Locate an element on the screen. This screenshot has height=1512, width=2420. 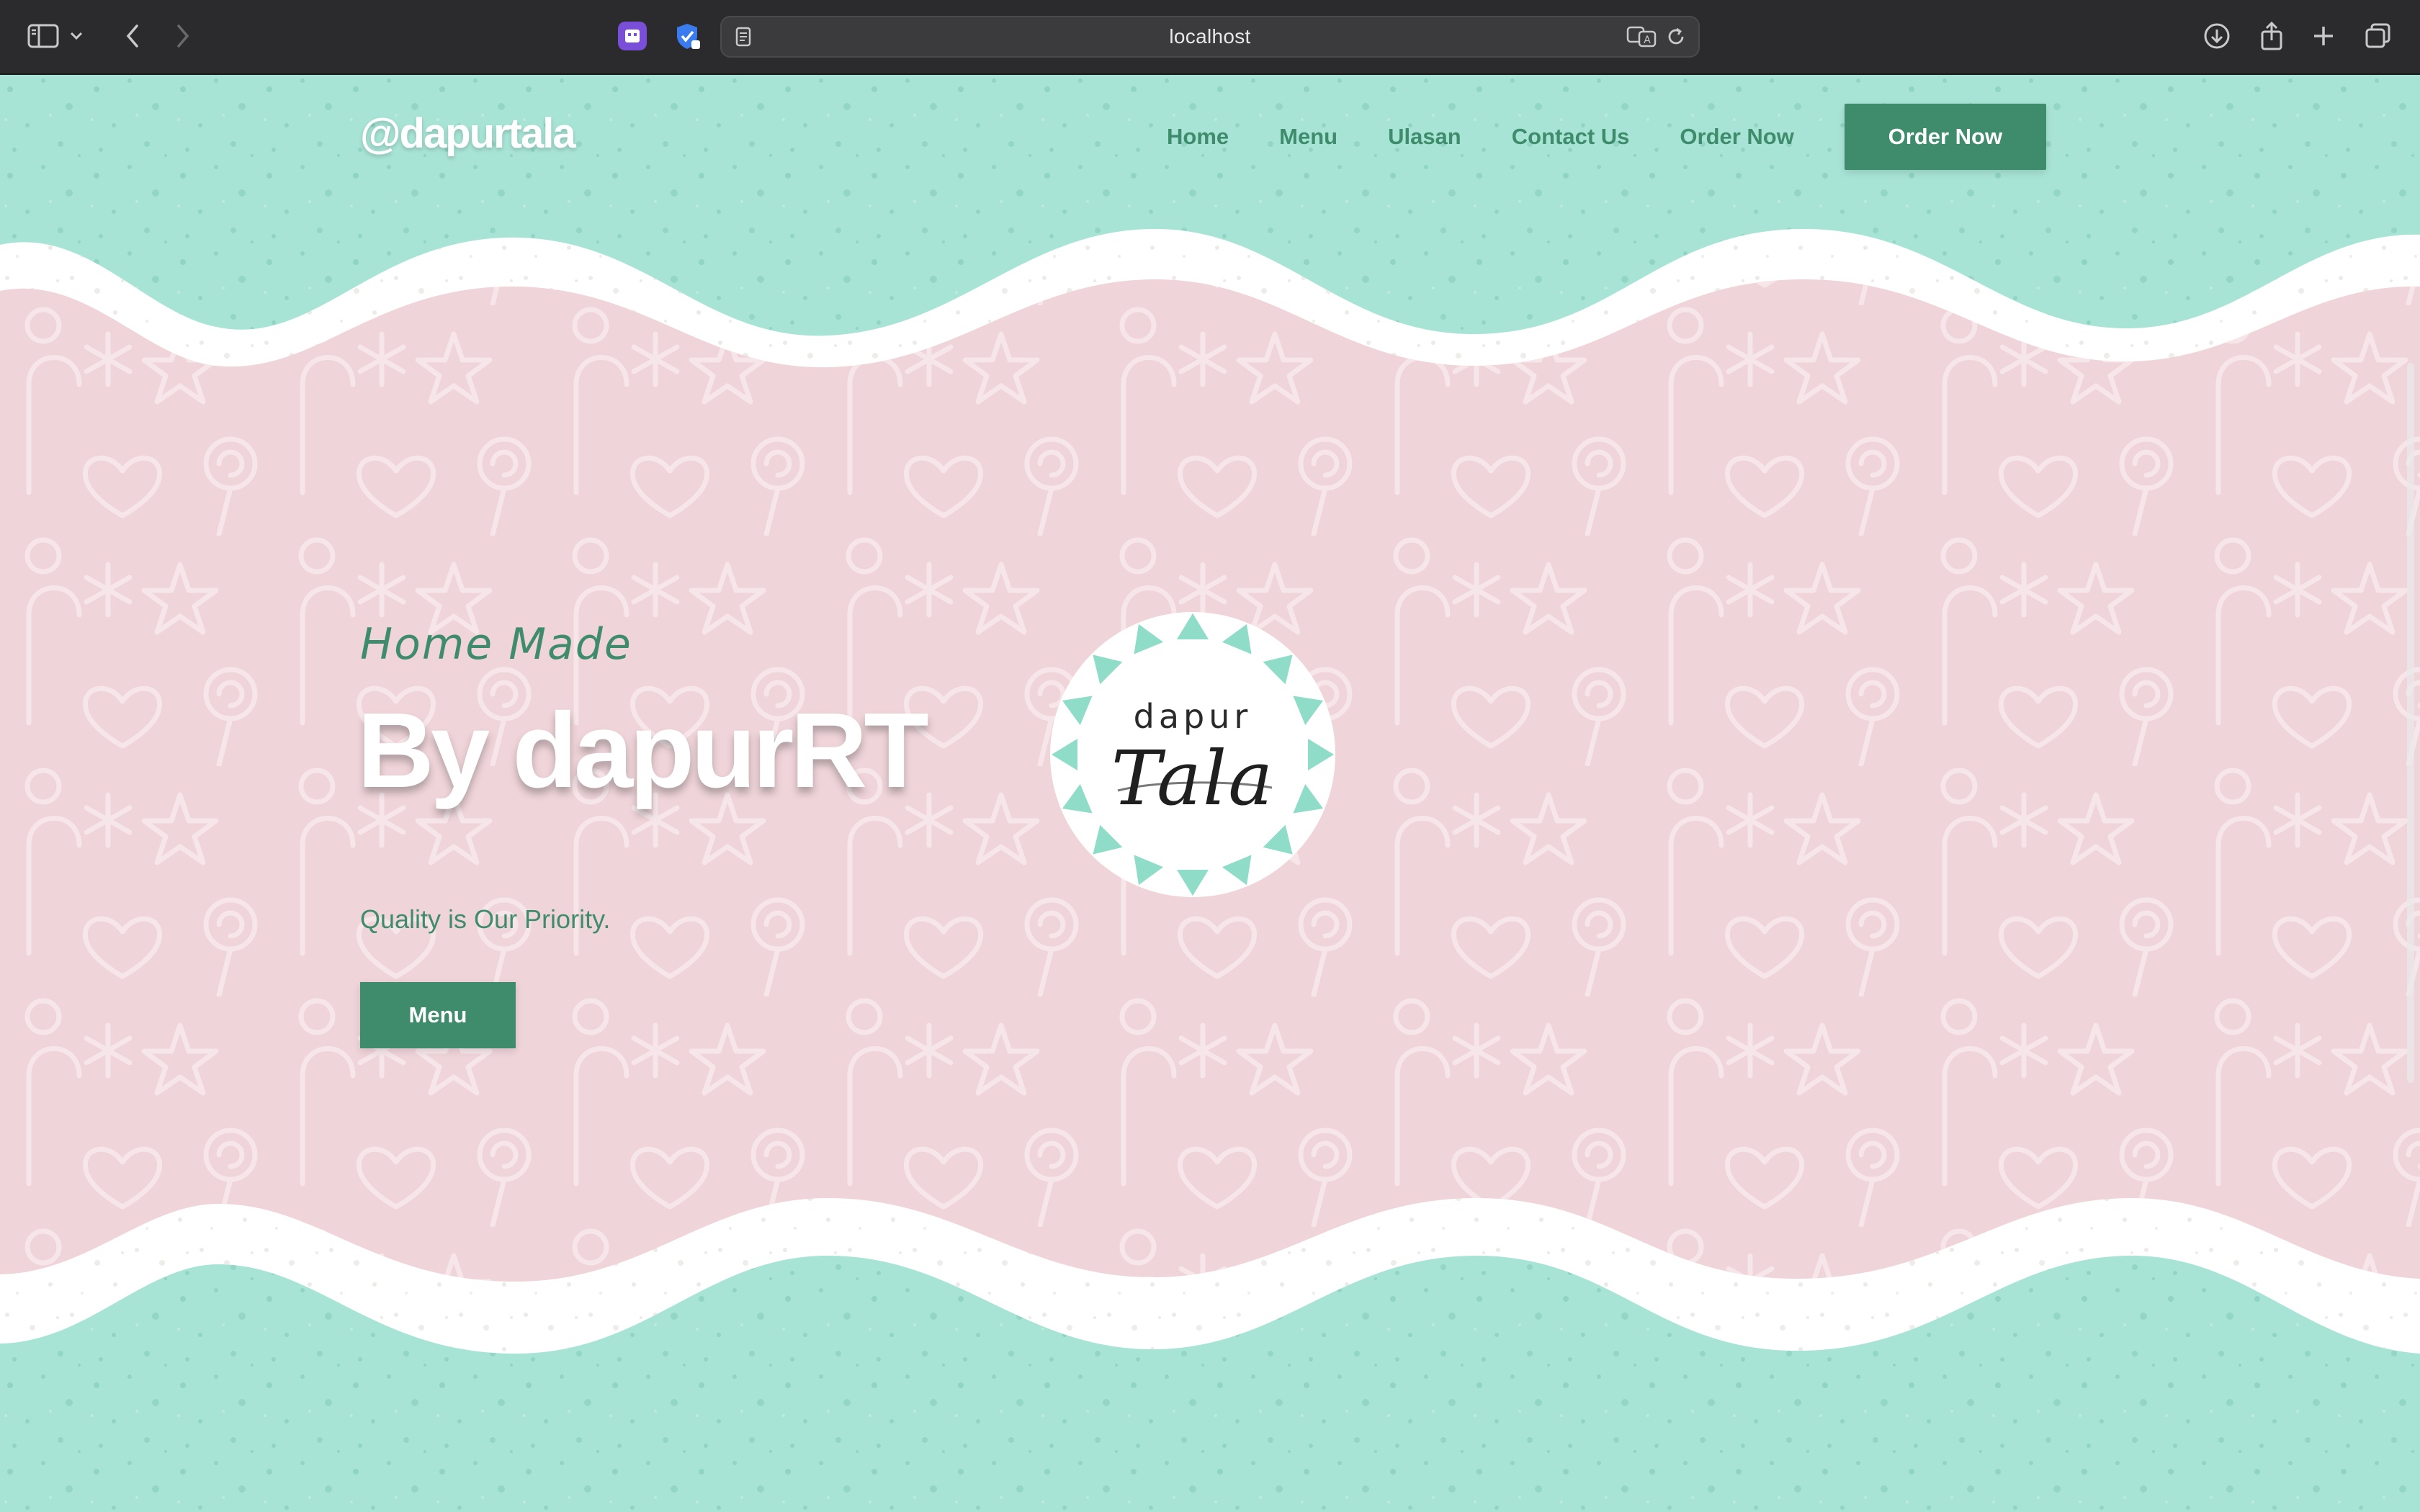
sidebar-toggle-button is located at coordinates (43, 36).